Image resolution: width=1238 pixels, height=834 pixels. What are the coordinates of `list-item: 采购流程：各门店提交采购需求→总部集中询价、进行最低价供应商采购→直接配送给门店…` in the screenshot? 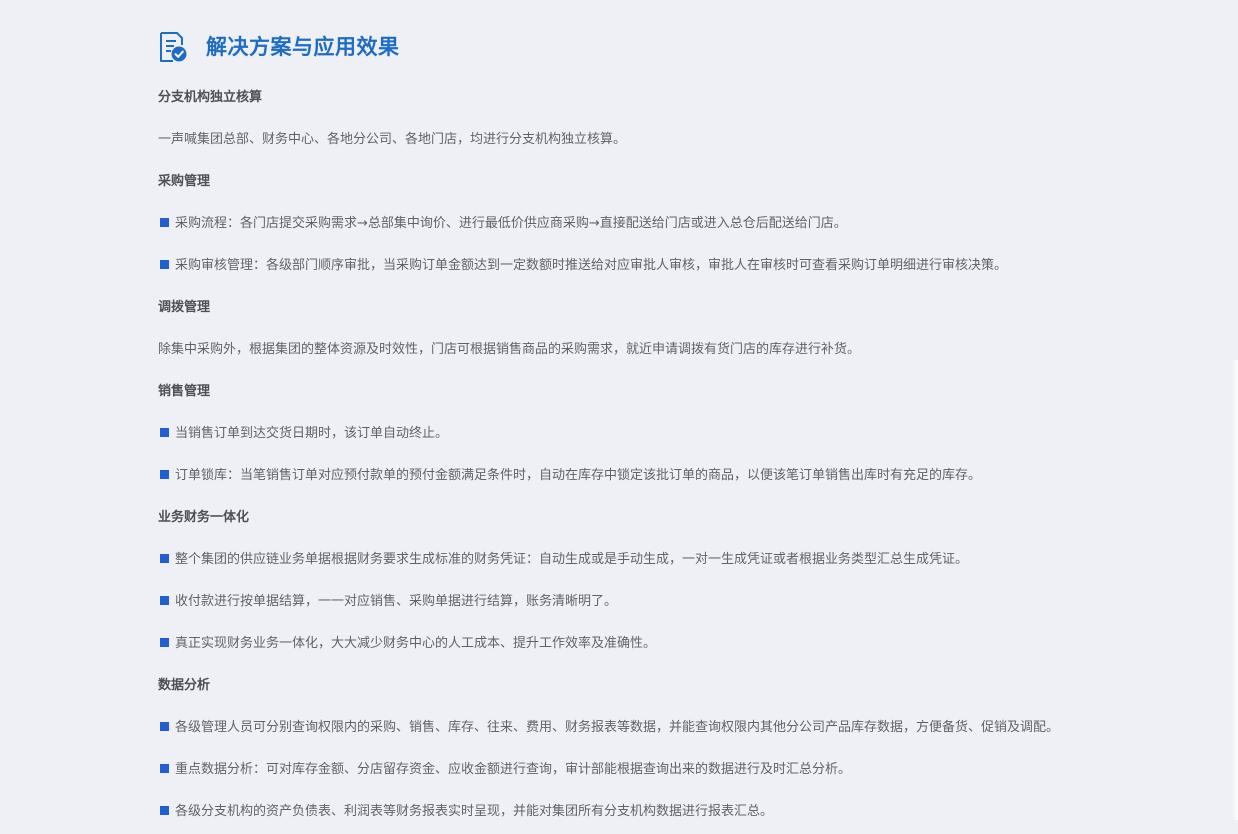 It's located at (688, 231).